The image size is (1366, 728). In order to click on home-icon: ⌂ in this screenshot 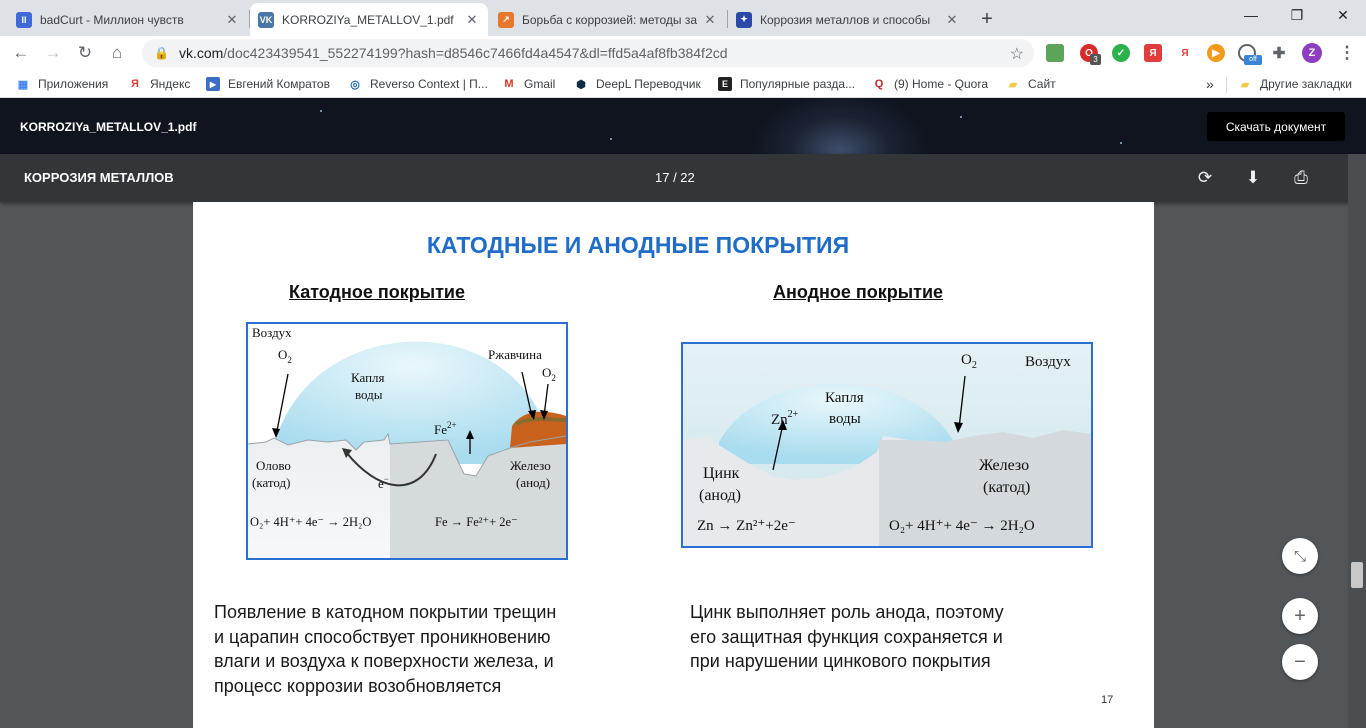, I will do `click(117, 53)`.